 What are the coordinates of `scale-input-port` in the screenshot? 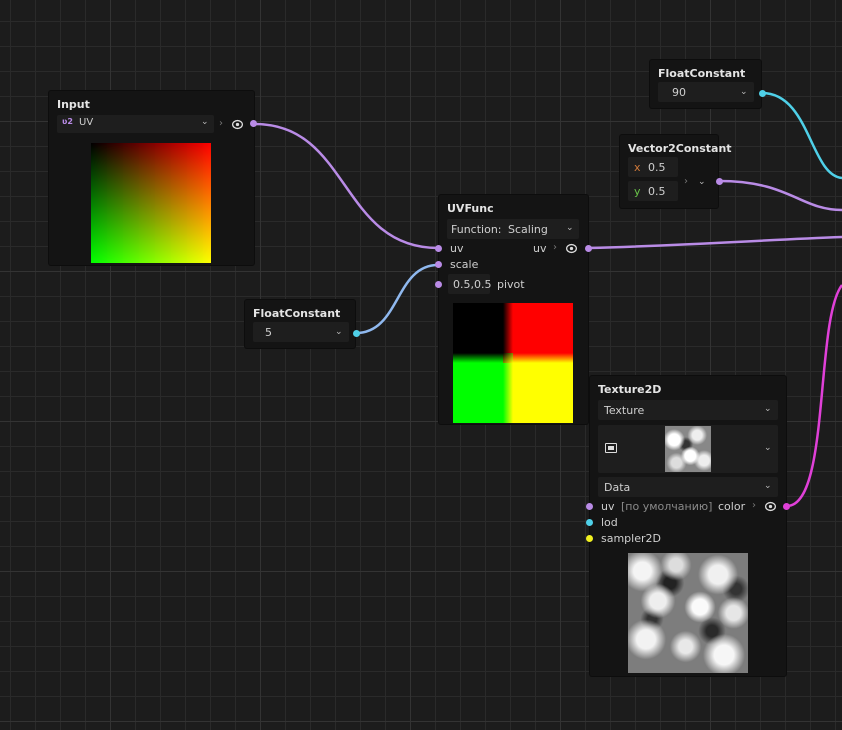 It's located at (438, 264).